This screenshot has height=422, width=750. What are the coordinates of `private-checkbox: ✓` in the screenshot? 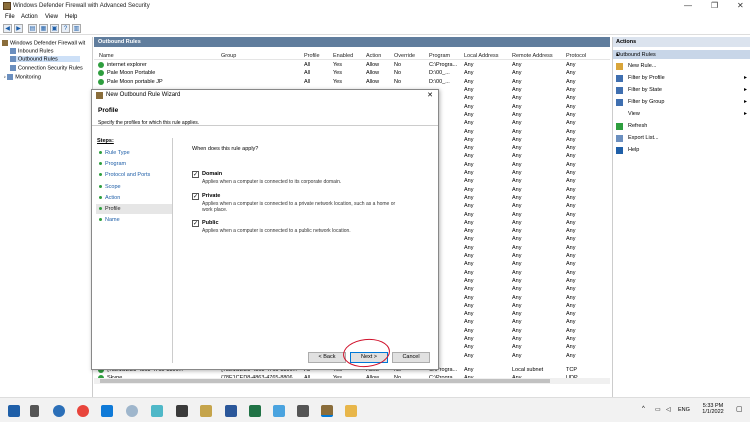 It's located at (195, 196).